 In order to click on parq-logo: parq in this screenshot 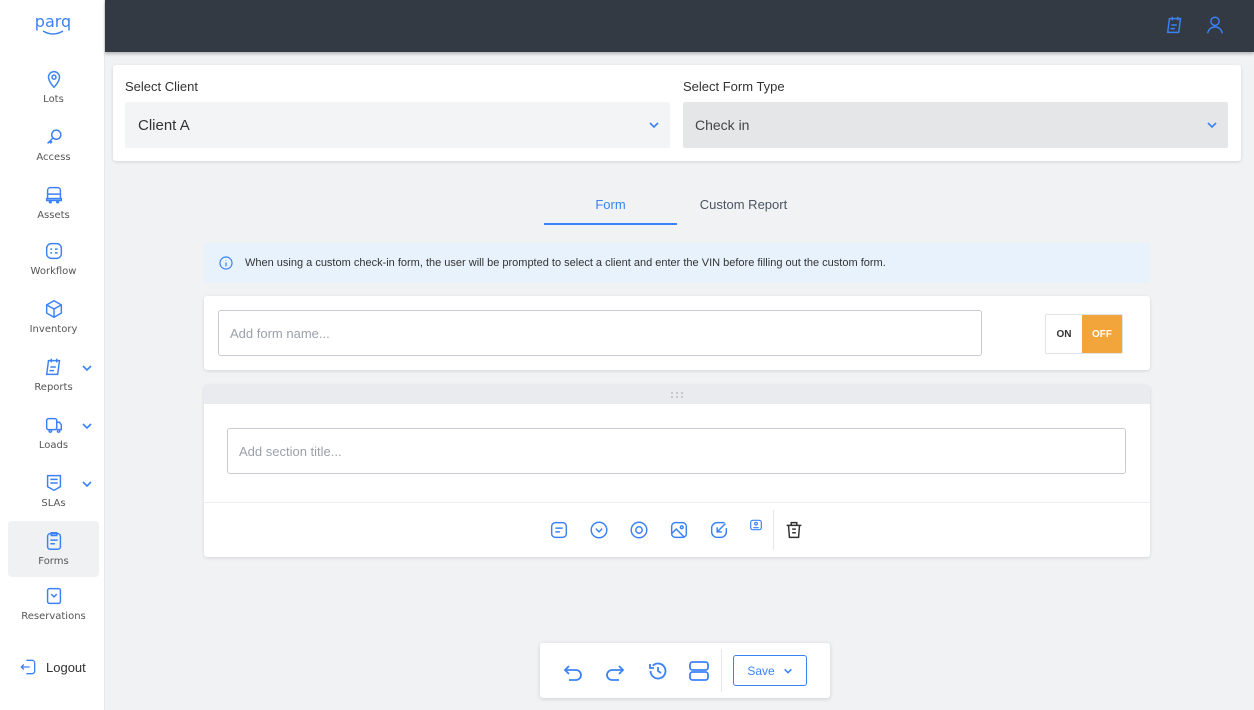, I will do `click(52, 25)`.